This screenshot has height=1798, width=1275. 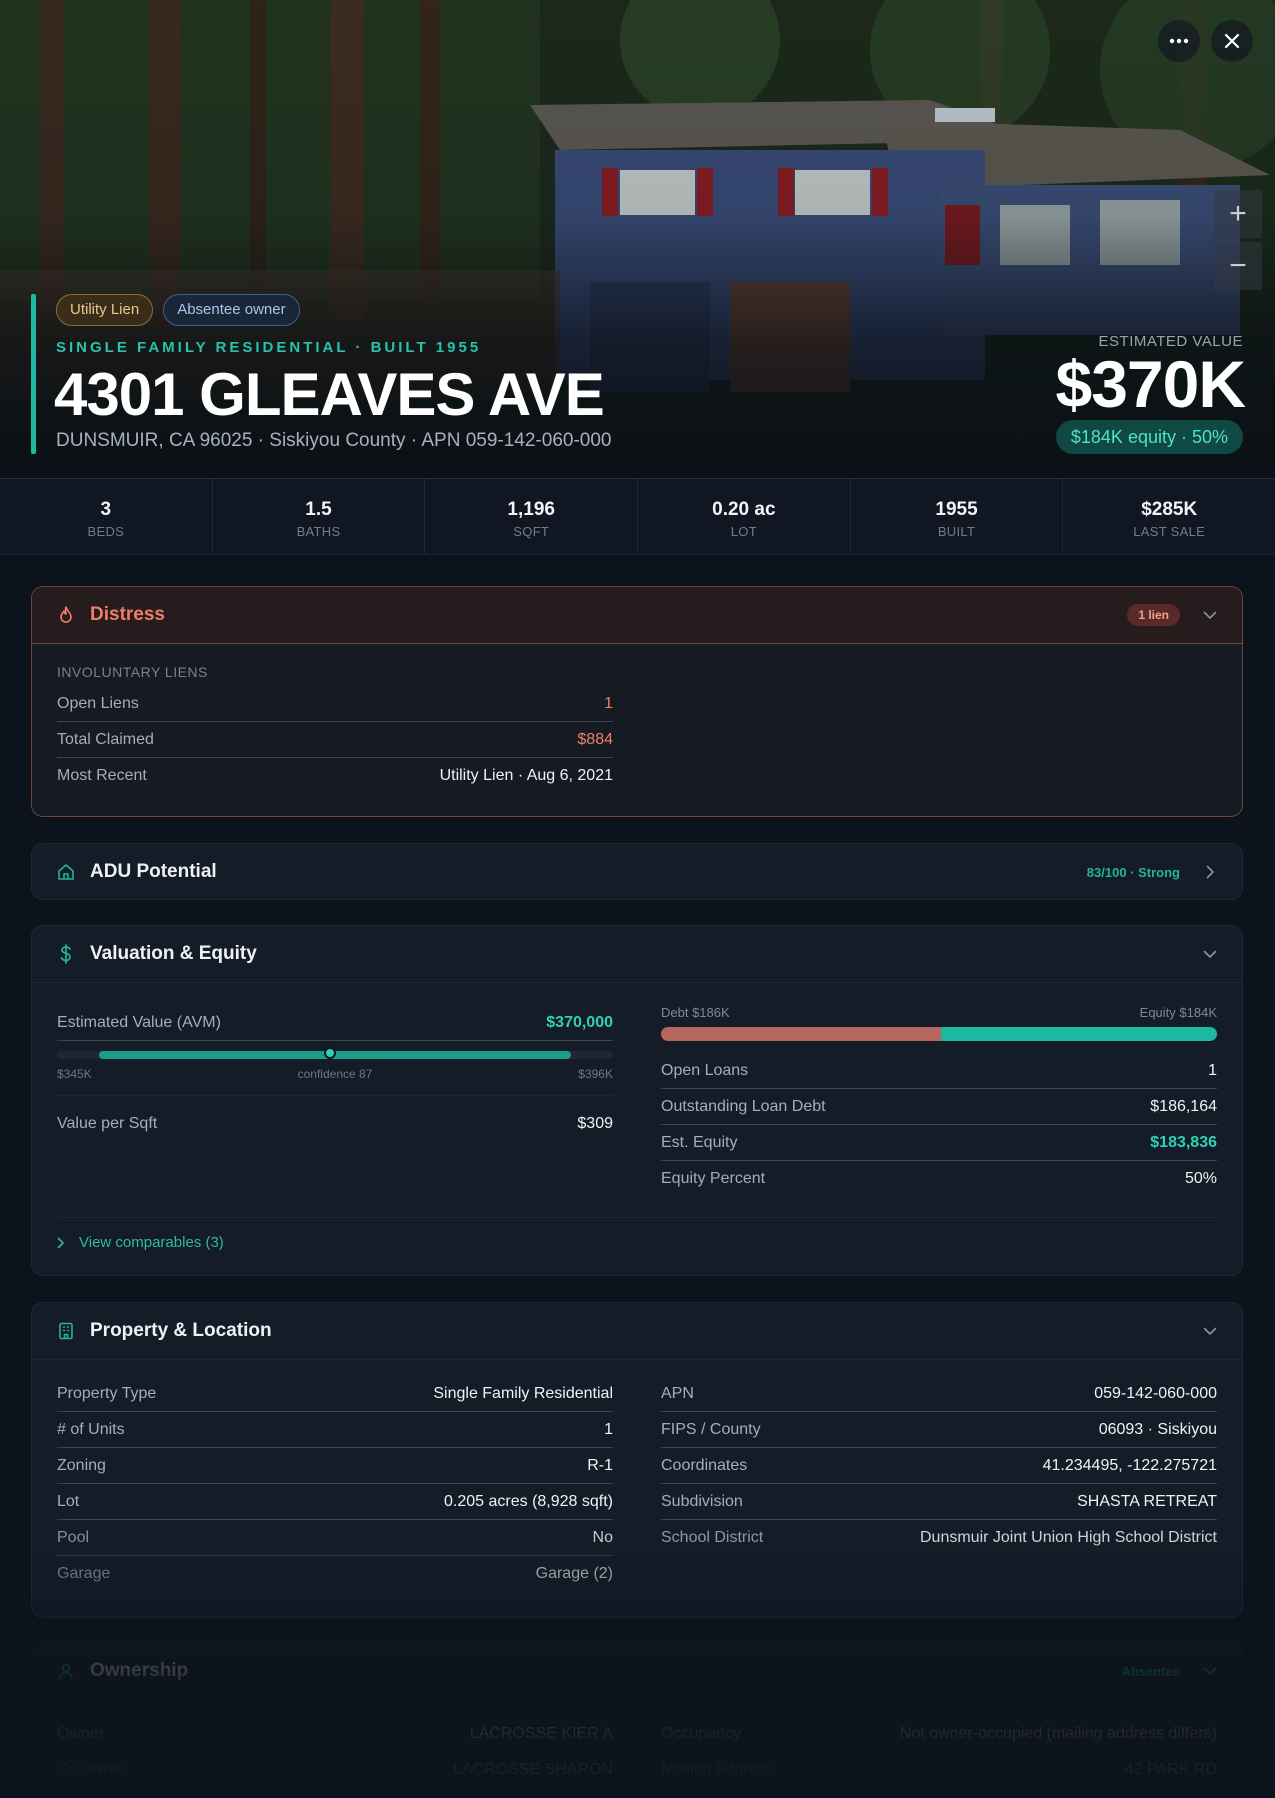 I want to click on tag-absentee-owner: Absentee owner, so click(x=231, y=310).